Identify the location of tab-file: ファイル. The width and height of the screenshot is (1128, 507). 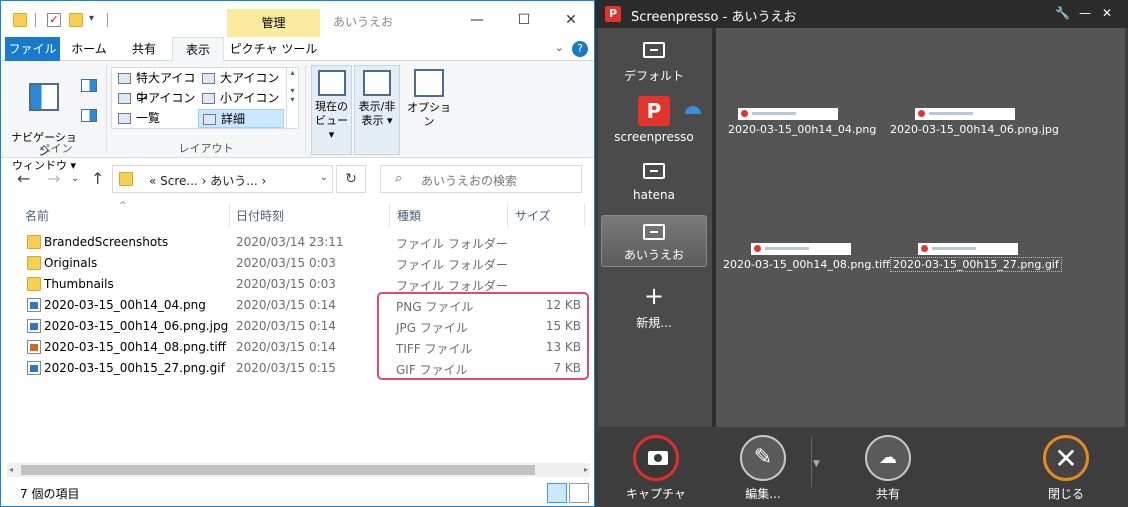
(32, 49).